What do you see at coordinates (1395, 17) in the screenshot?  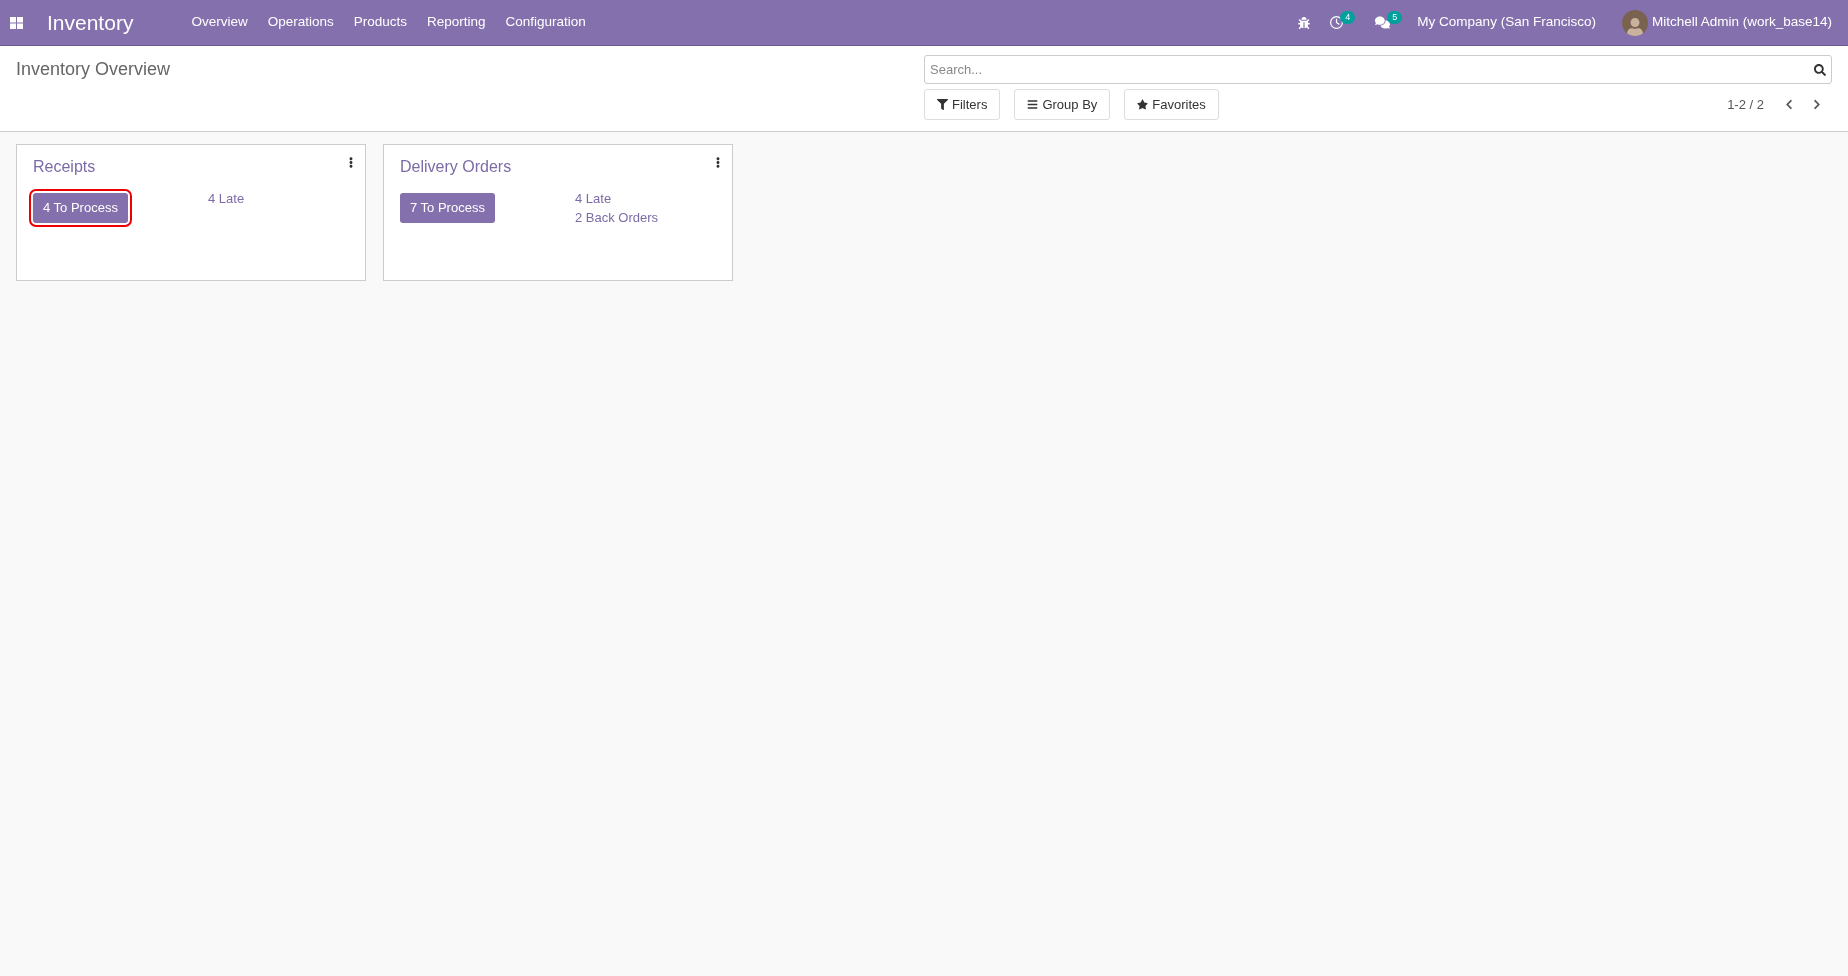 I see `message-count-badge: 5` at bounding box center [1395, 17].